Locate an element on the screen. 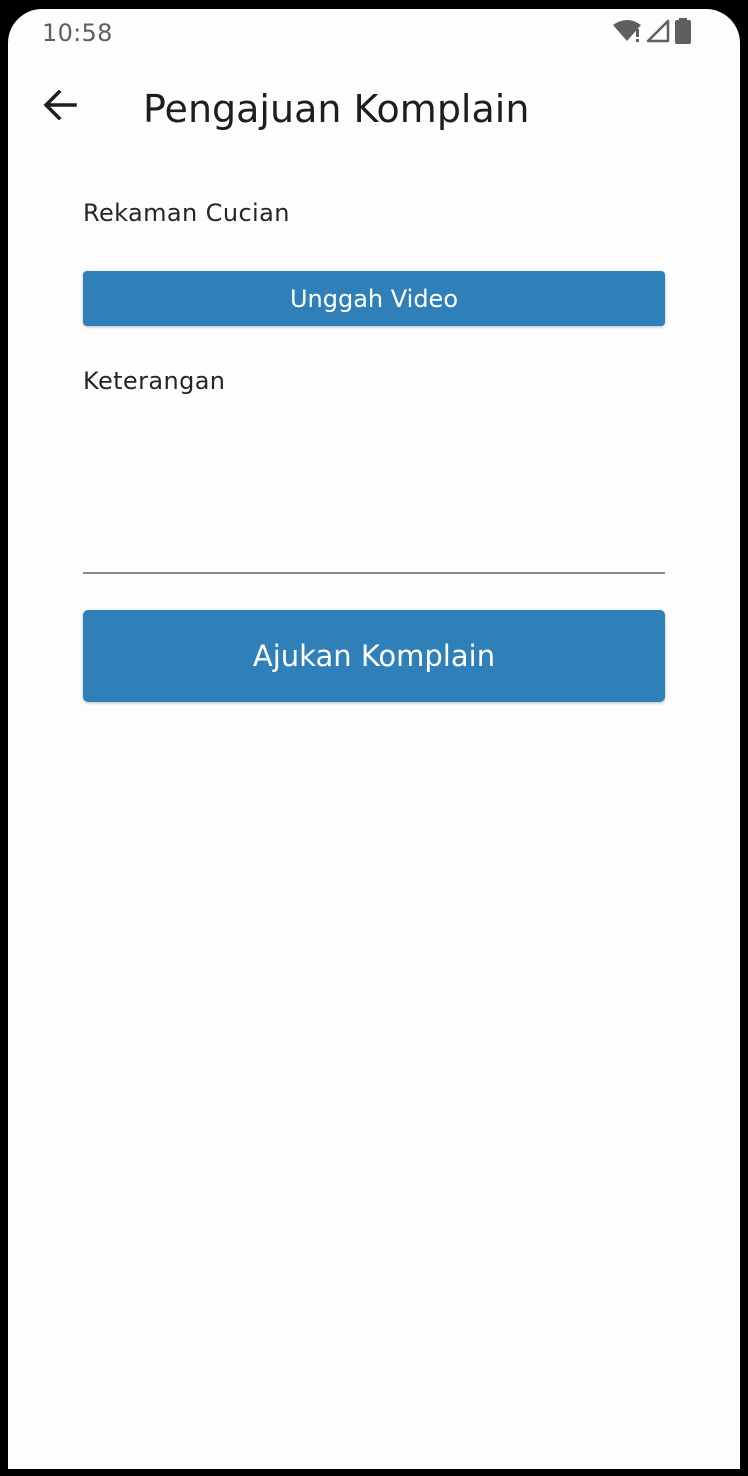 This screenshot has height=1476, width=748. arrow-back-icon is located at coordinates (60, 106).